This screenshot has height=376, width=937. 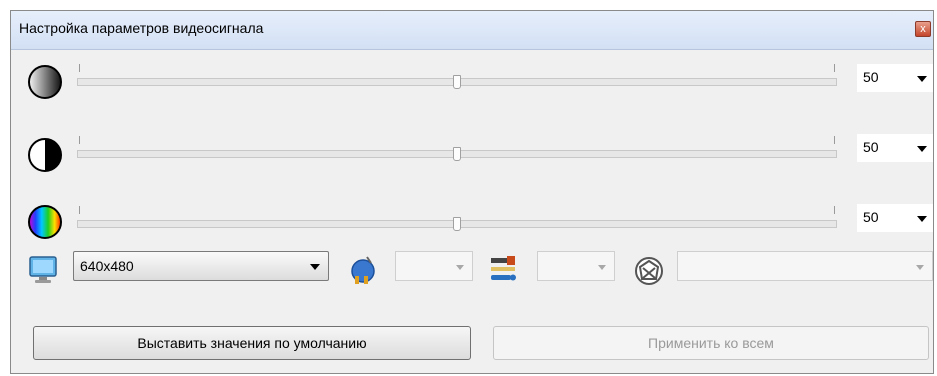 I want to click on brightness-value-dropdown: 50, so click(x=895, y=78).